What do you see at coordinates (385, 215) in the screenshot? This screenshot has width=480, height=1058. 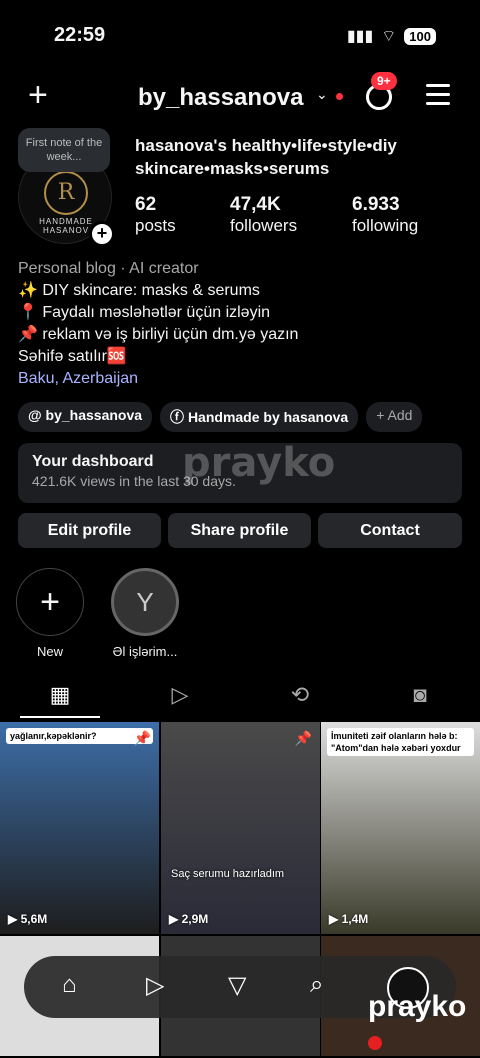 I see `following-count: 6.933 following` at bounding box center [385, 215].